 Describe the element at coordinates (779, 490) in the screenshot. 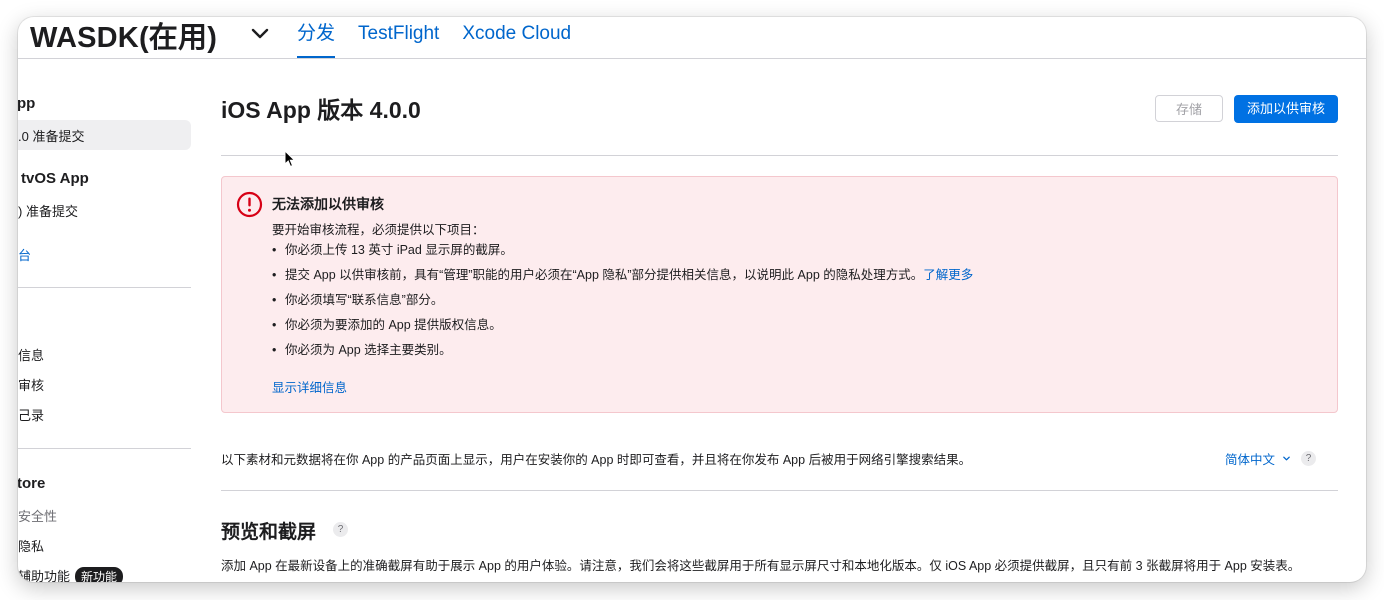

I see `section-divider` at that location.